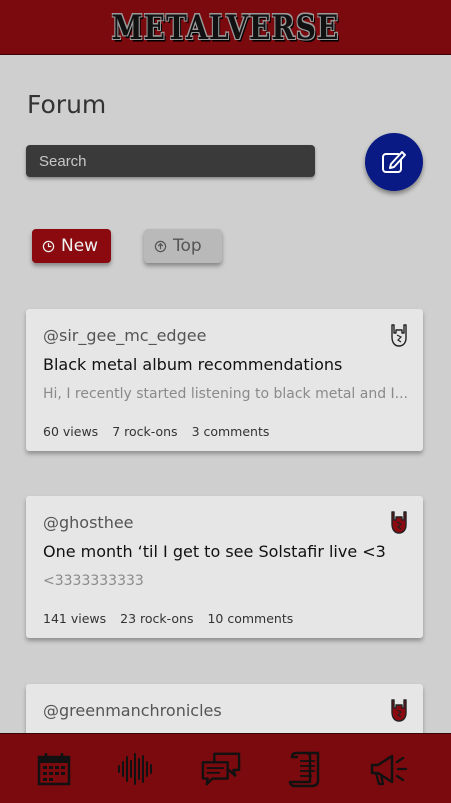  I want to click on filter-new-button: New, so click(71, 246).